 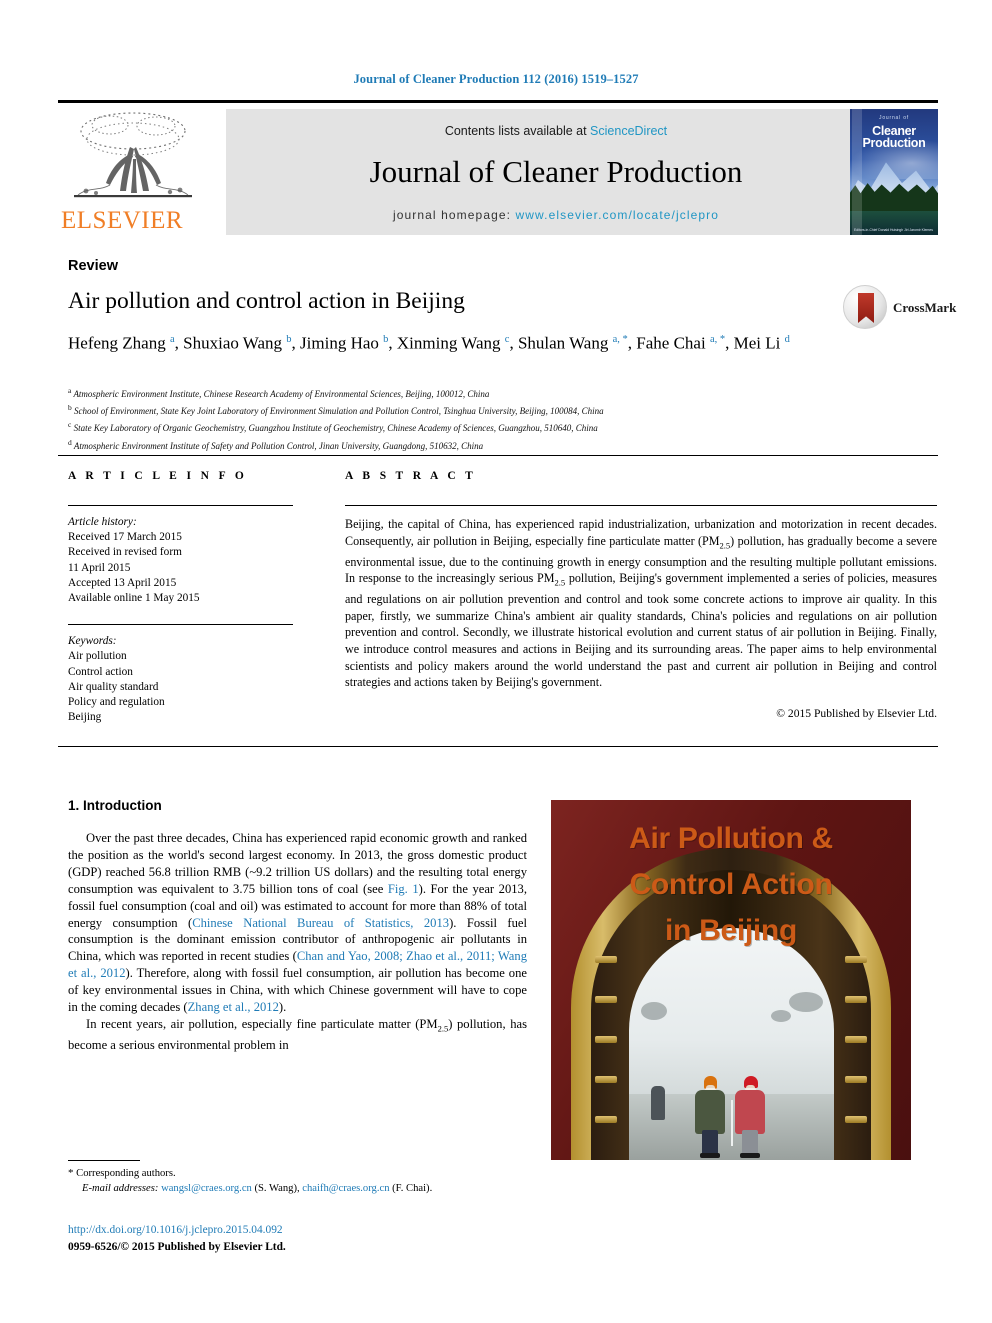 What do you see at coordinates (454, 215) in the screenshot?
I see `homepage-prefix: journal homepage:` at bounding box center [454, 215].